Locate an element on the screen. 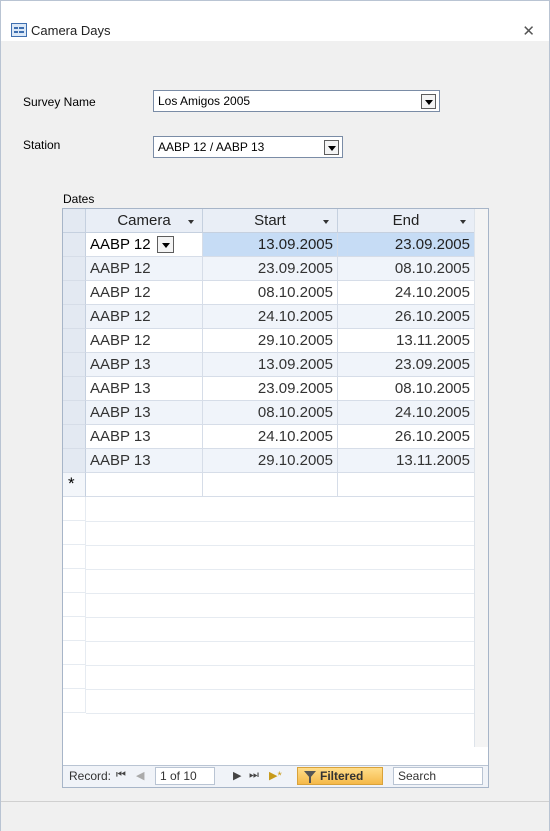 The image size is (550, 831). new-record-marker: * is located at coordinates (71, 483).